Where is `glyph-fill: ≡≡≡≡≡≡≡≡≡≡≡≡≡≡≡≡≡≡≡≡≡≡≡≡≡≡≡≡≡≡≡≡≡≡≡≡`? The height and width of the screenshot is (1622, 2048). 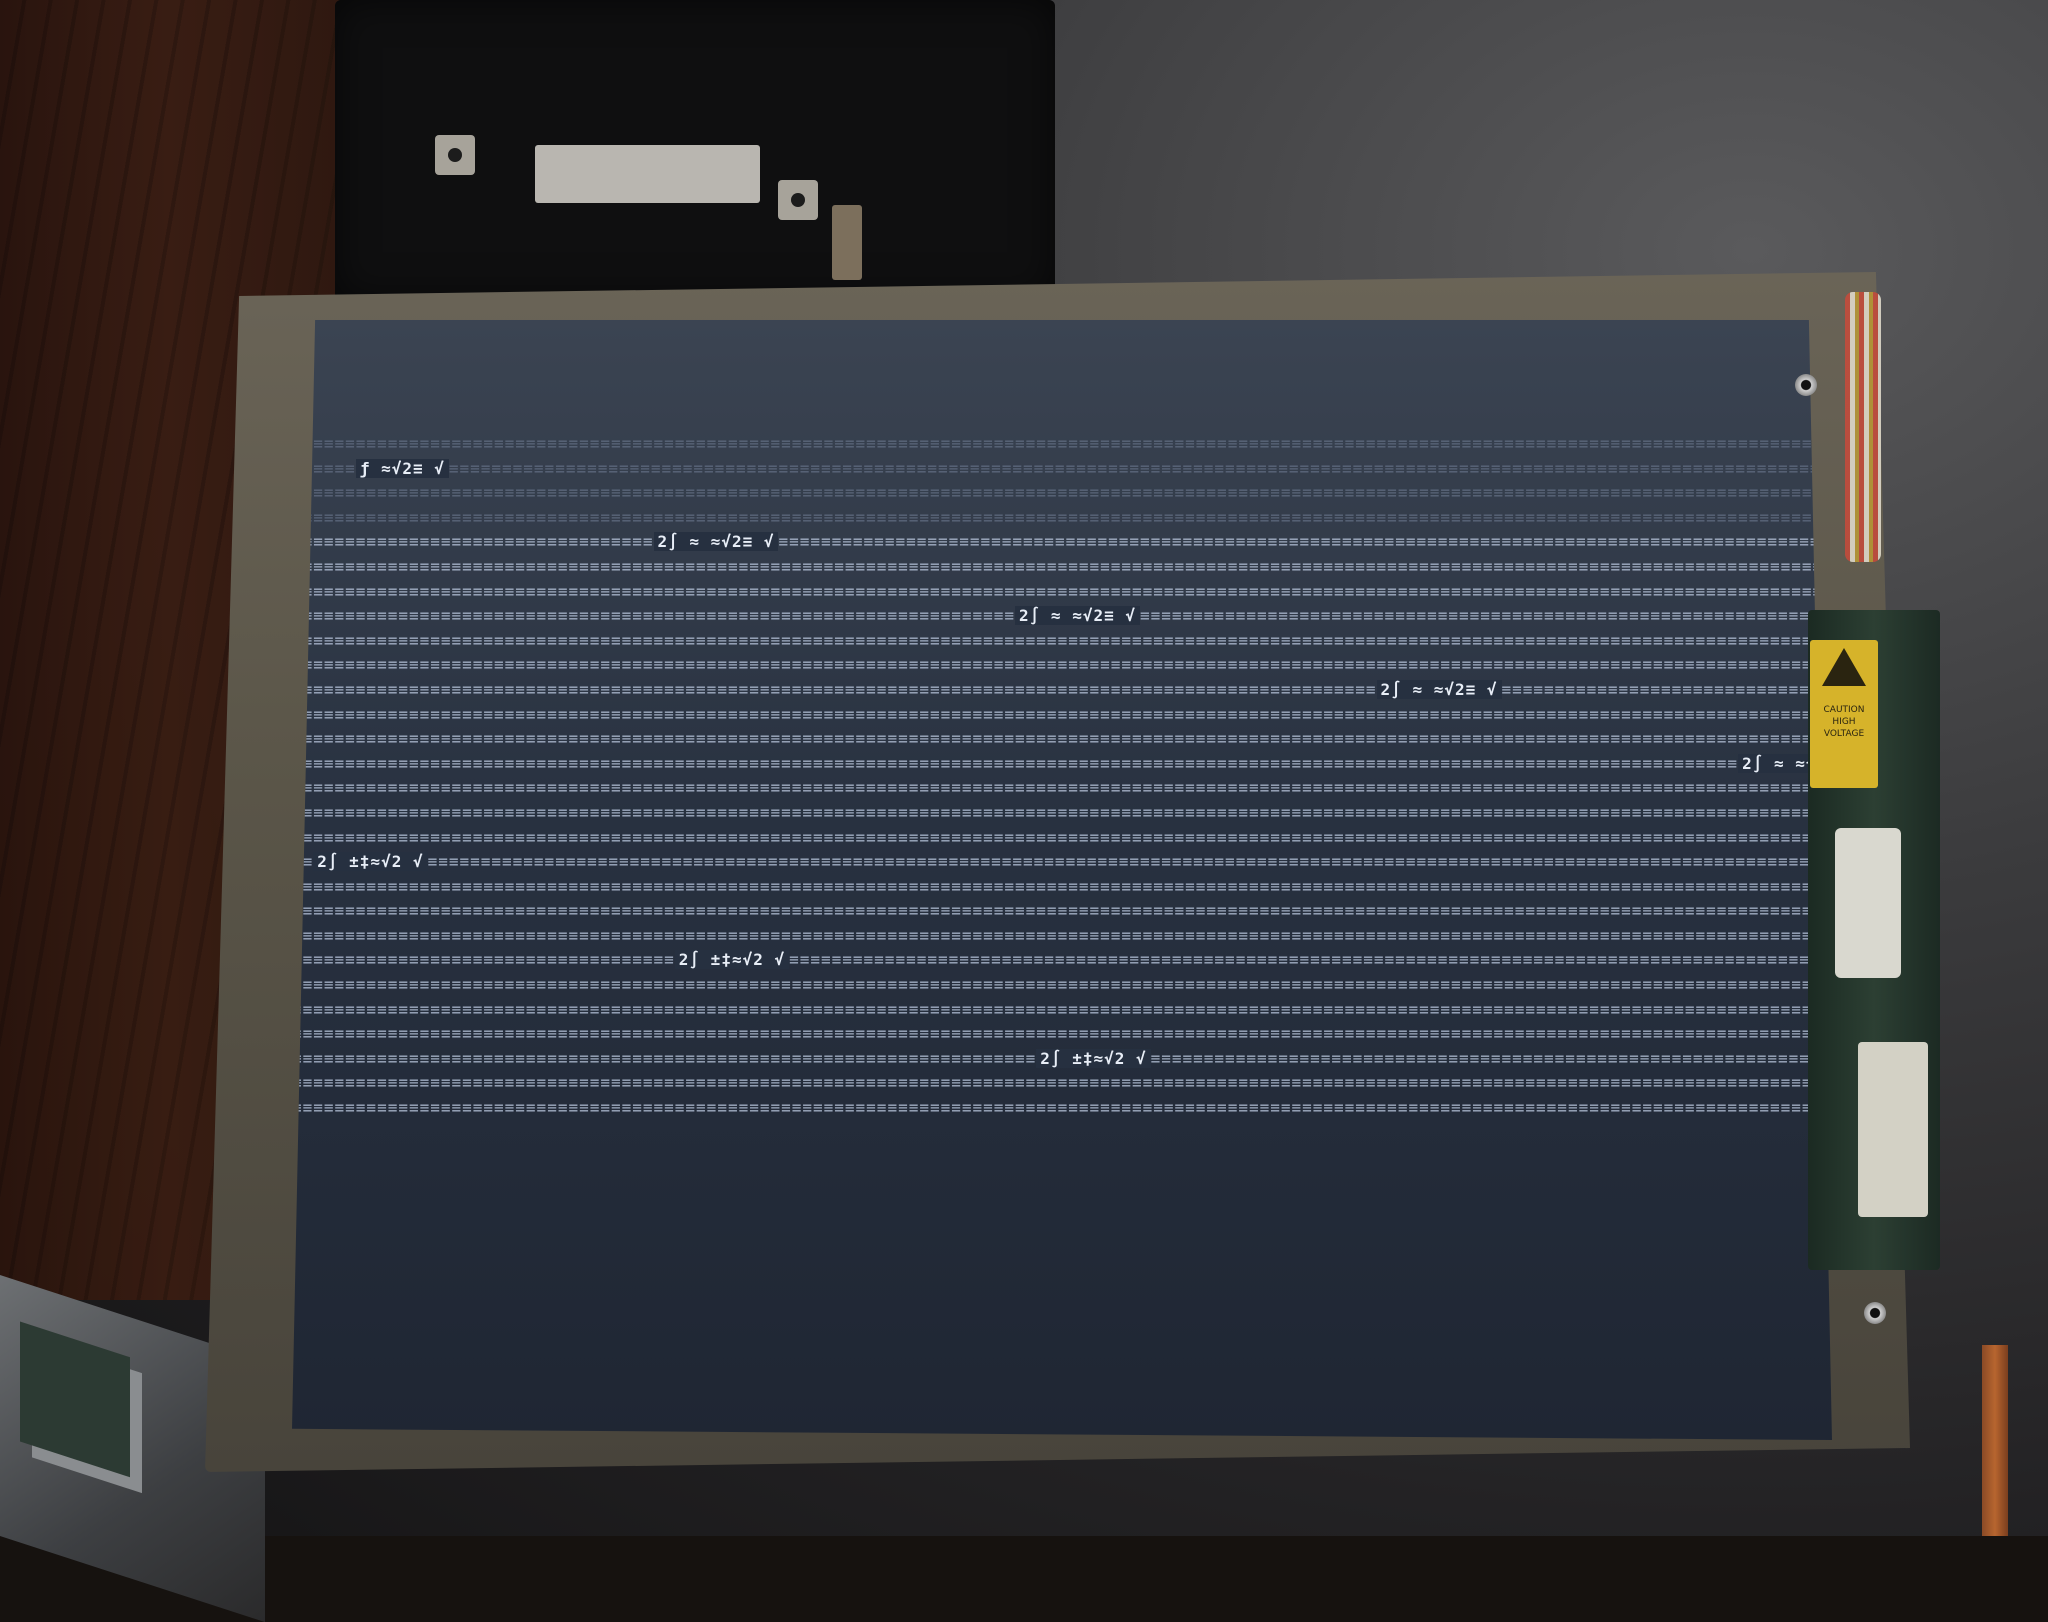 glyph-fill: ≡≡≡≡≡≡≡≡≡≡≡≡≡≡≡≡≡≡≡≡≡≡≡≡≡≡≡≡≡≡≡≡≡≡≡≡ is located at coordinates (483, 960).